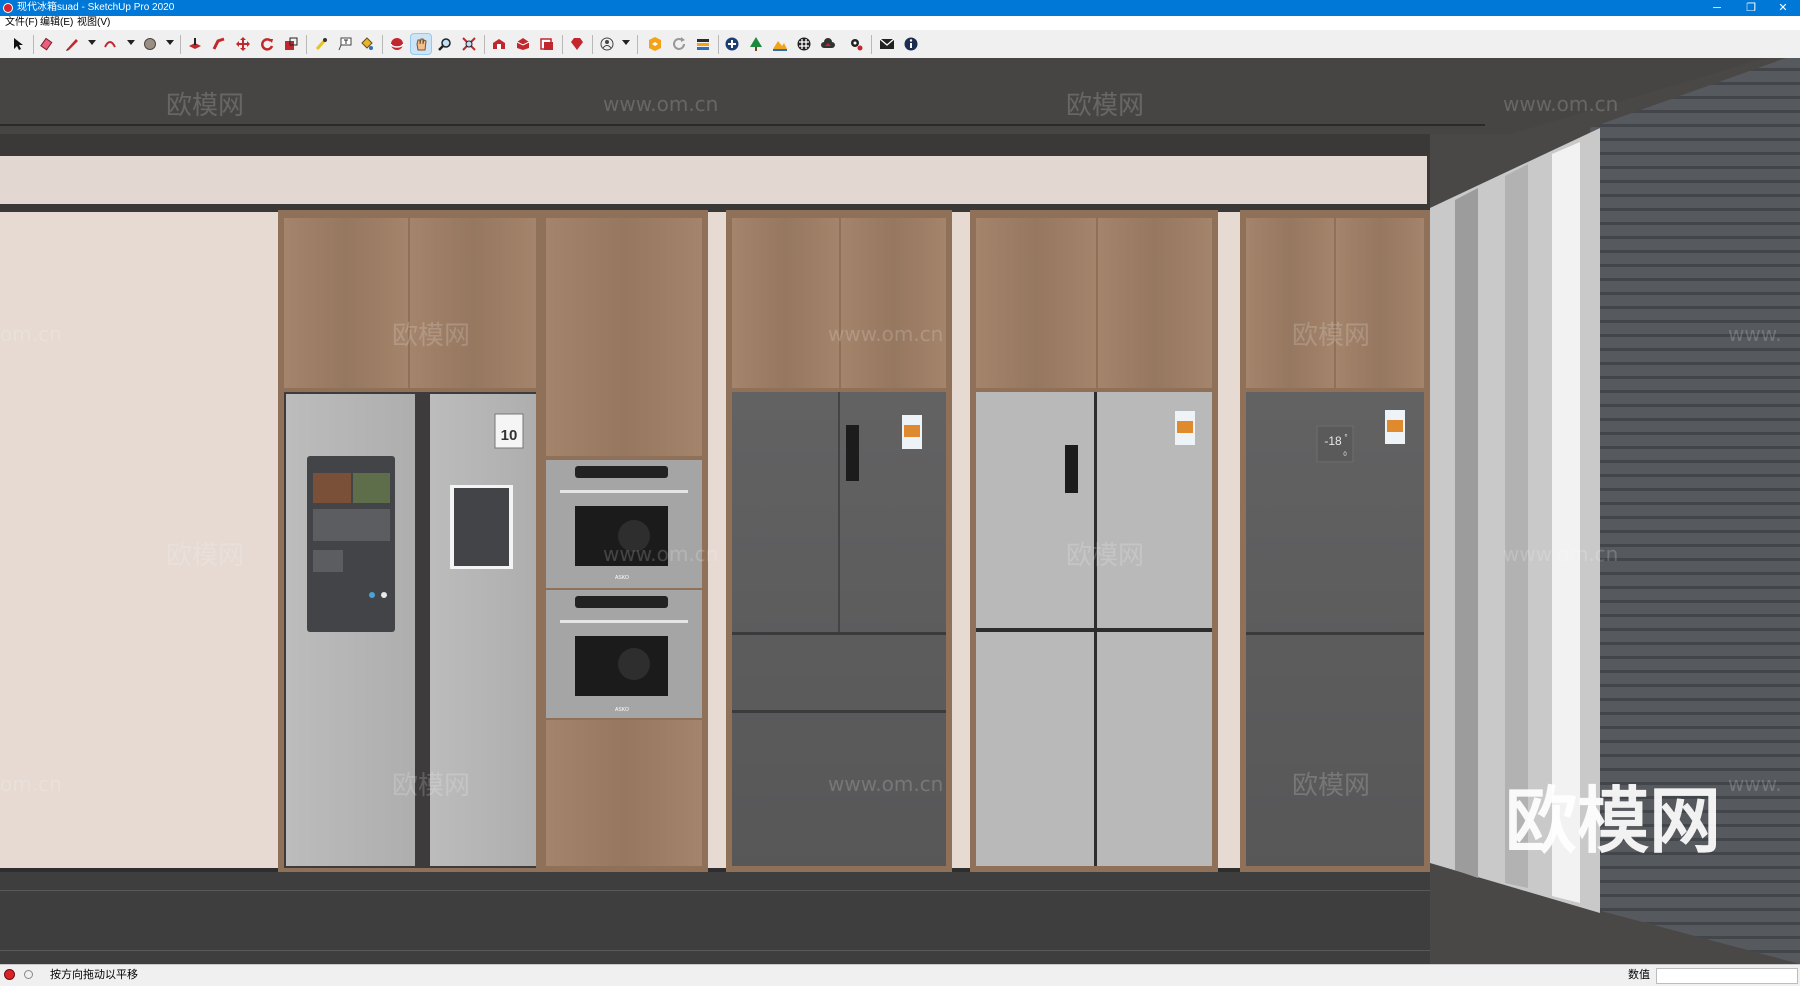  I want to click on zoom-extents-tool-button, so click(469, 44).